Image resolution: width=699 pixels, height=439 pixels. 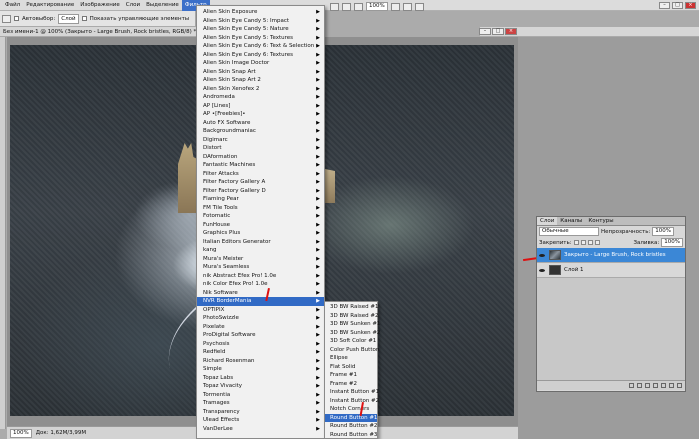 I want to click on submenu-item: Color Push Button, so click(x=352, y=350).